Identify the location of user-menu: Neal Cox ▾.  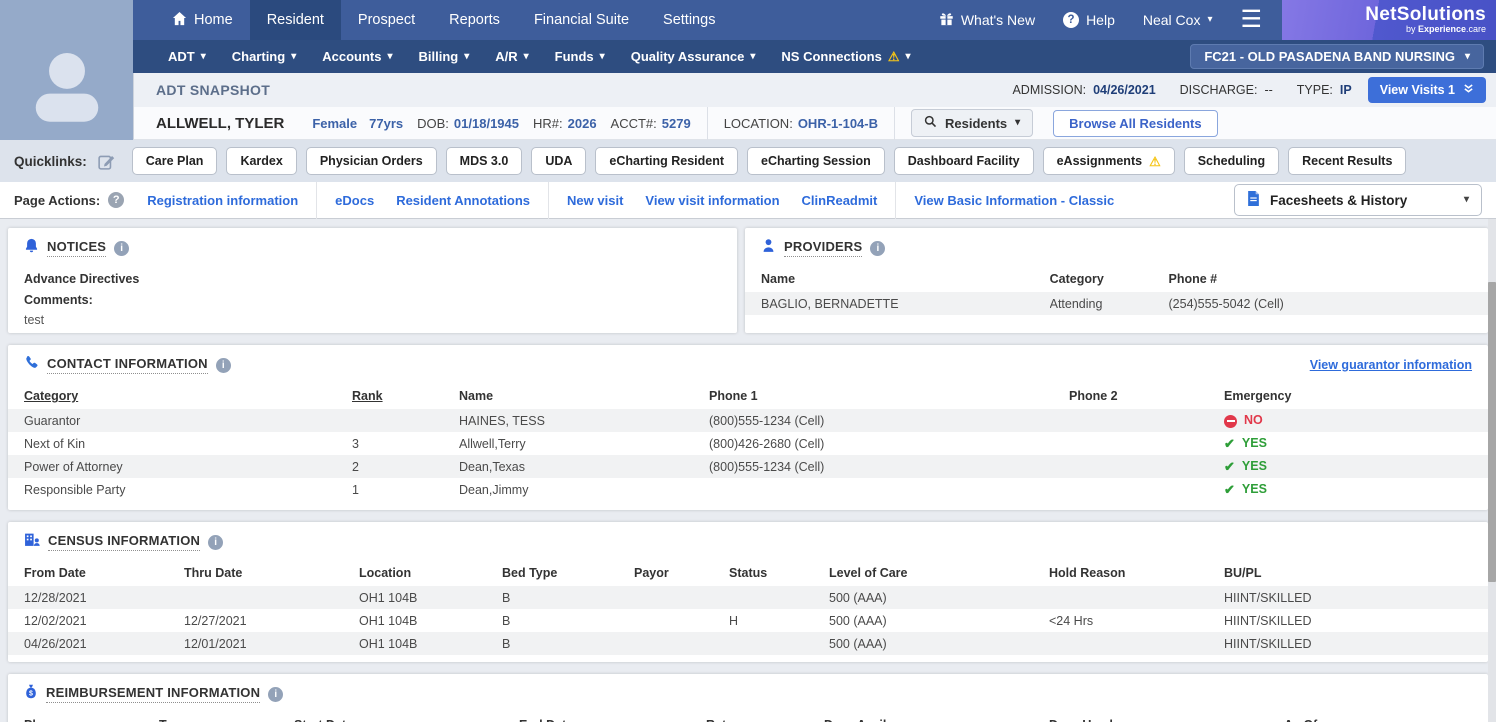
(1178, 20).